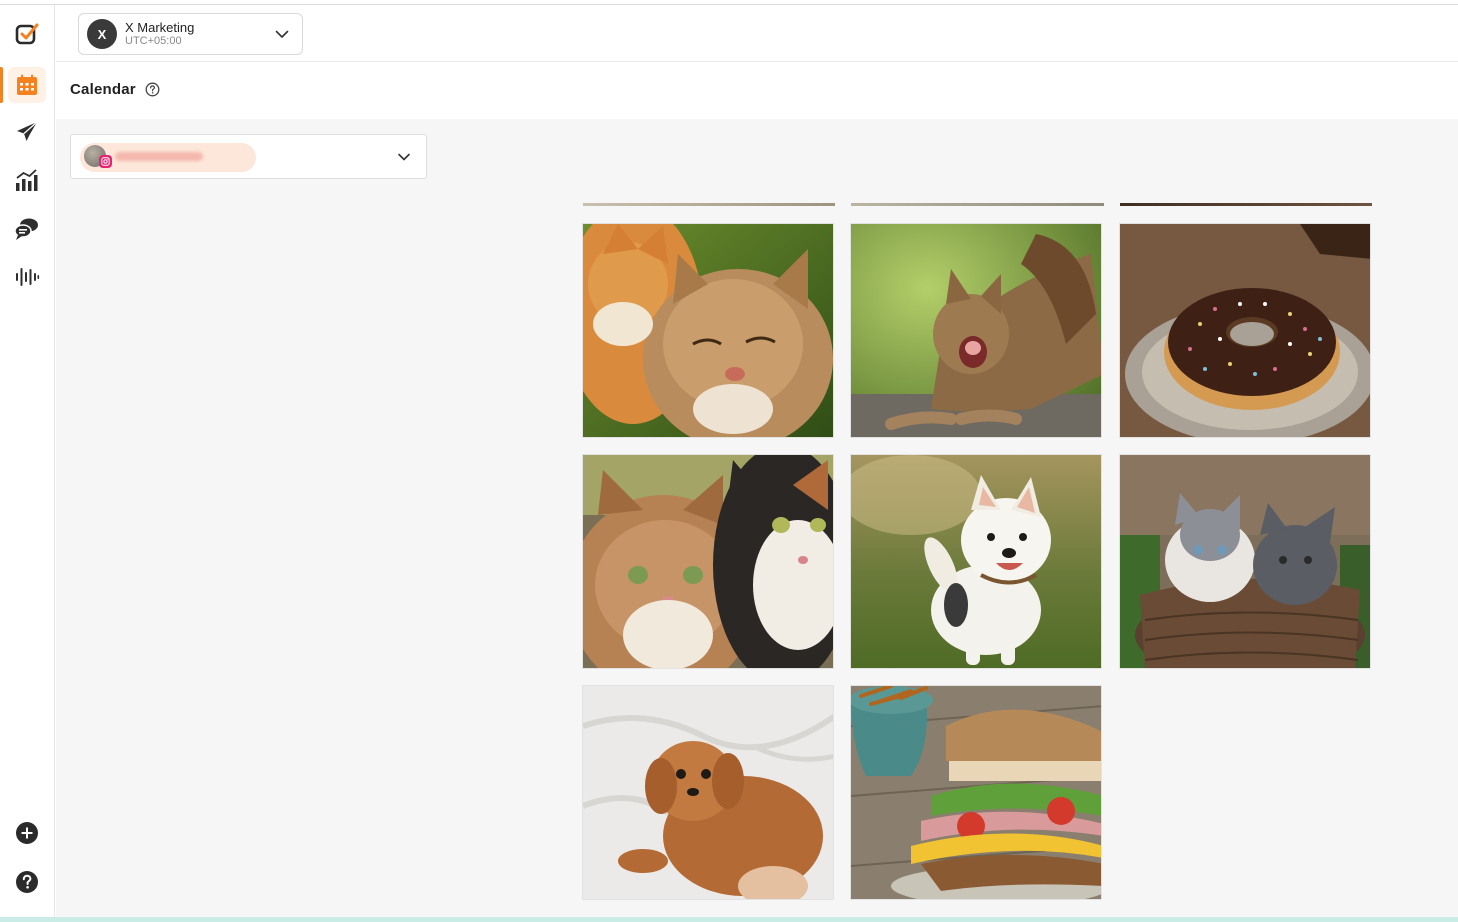 Image resolution: width=1458 pixels, height=922 pixels. I want to click on sound-wave-icon, so click(27, 279).